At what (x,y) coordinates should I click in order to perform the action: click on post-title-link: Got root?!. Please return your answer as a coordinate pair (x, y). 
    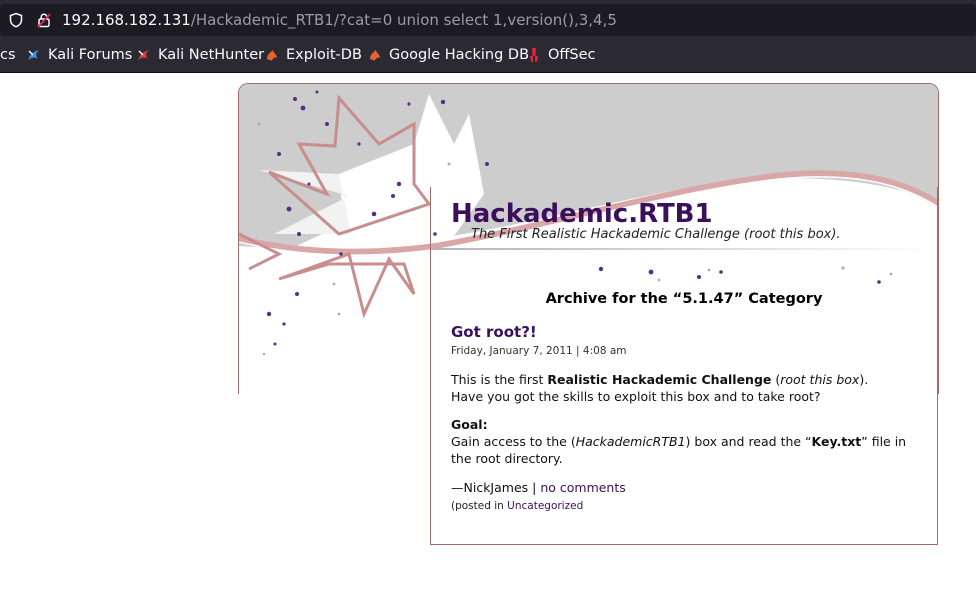
    Looking at the image, I should click on (494, 332).